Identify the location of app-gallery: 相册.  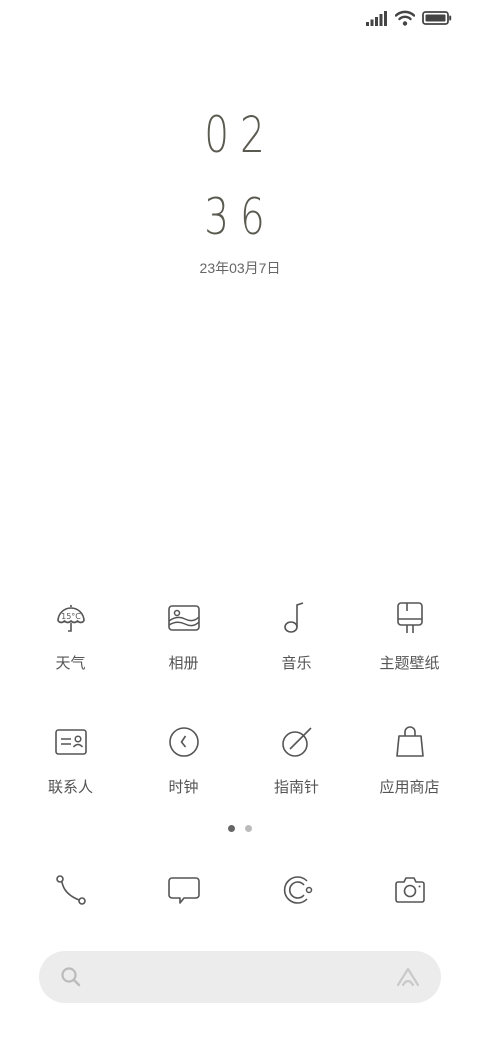
(183, 635).